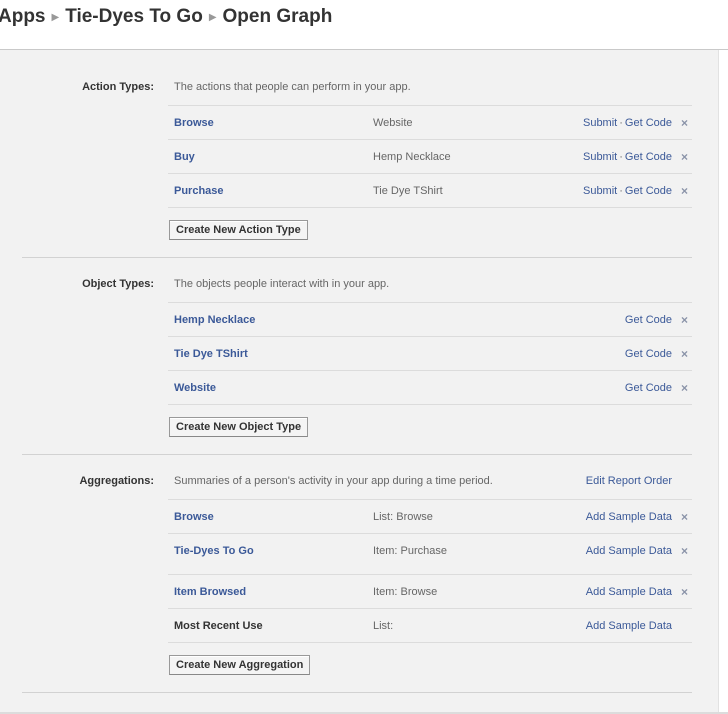 The height and width of the screenshot is (714, 728). Describe the element at coordinates (430, 625) in the screenshot. I see `aggregation-row: Most Recent Use List: Add Sample Data` at that location.